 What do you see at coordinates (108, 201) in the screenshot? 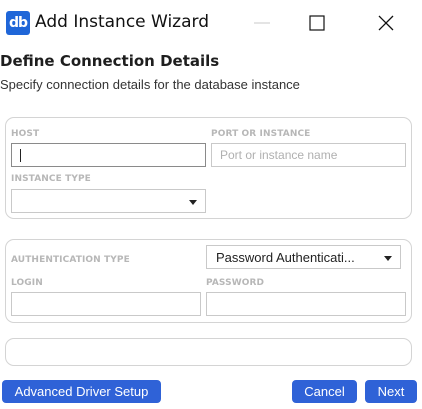
I see `instance-type-select` at bounding box center [108, 201].